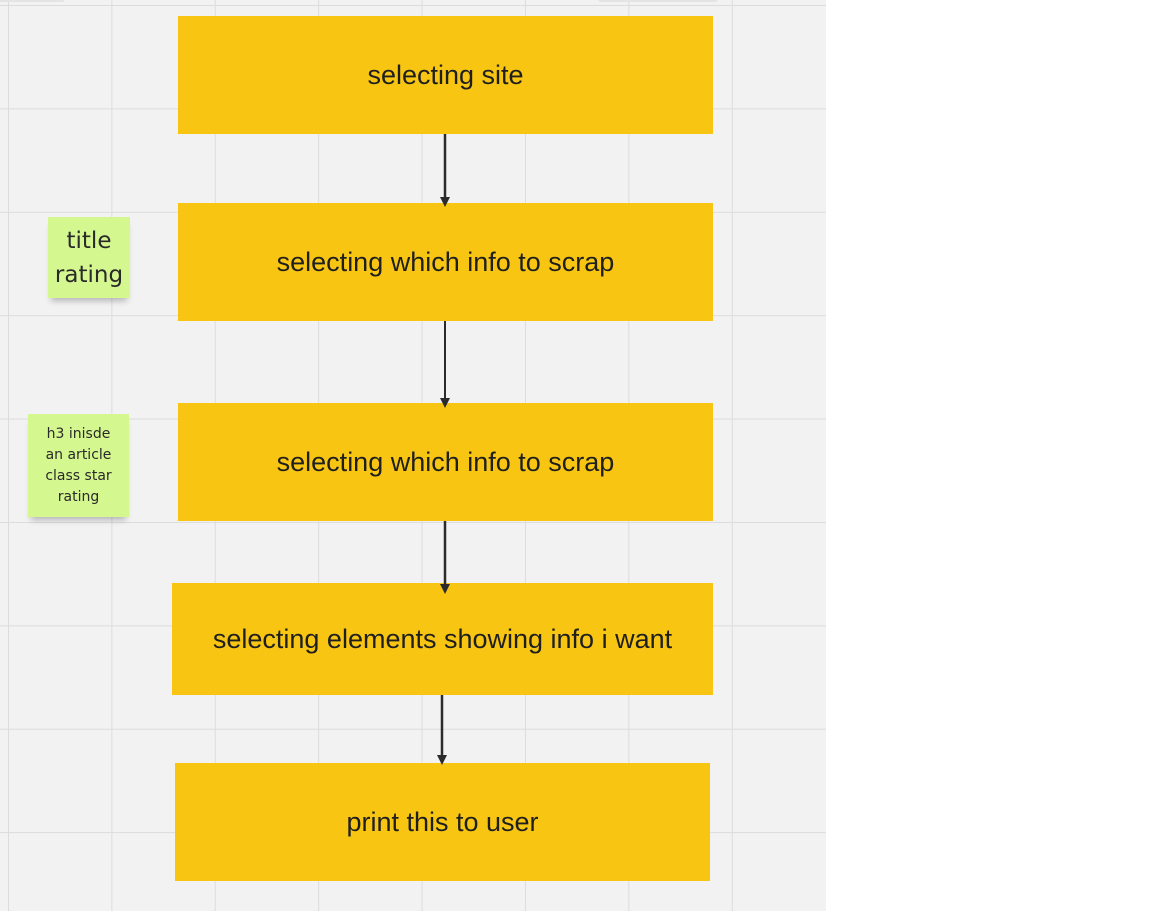 The width and height of the screenshot is (1152, 911). I want to click on flow-node-print-to-user: print this to user, so click(442, 822).